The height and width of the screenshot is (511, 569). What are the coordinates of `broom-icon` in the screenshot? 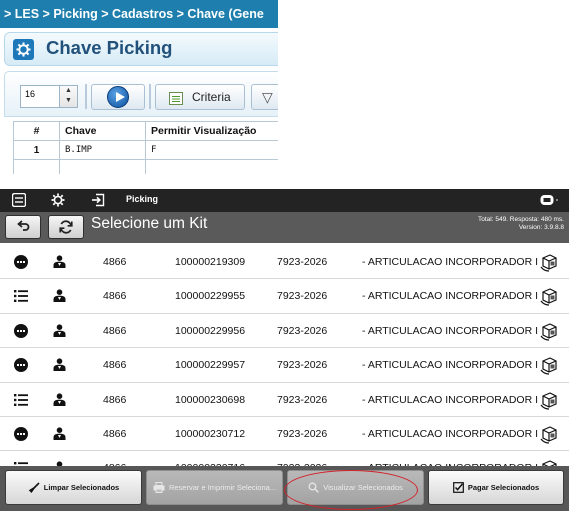 It's located at (34, 487).